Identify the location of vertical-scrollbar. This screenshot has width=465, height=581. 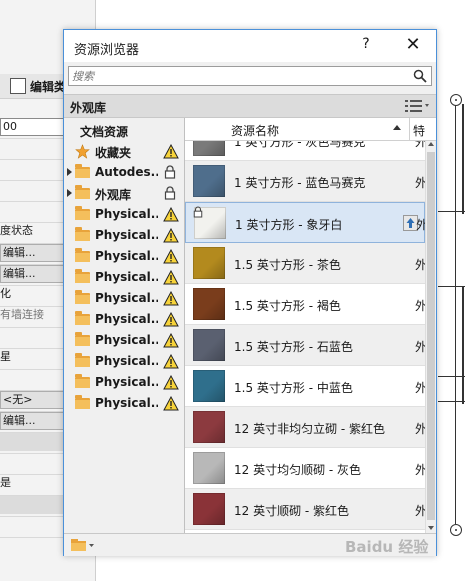
(430, 336).